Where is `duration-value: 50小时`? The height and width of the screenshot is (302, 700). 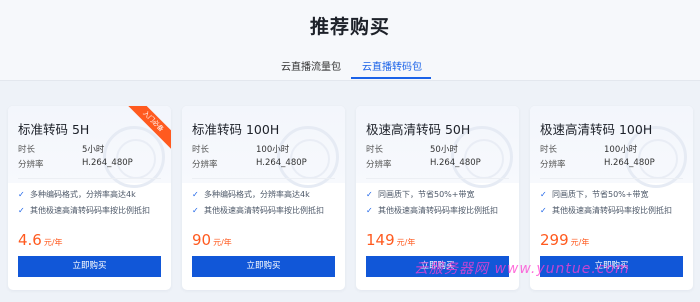 duration-value: 50小时 is located at coordinates (444, 150).